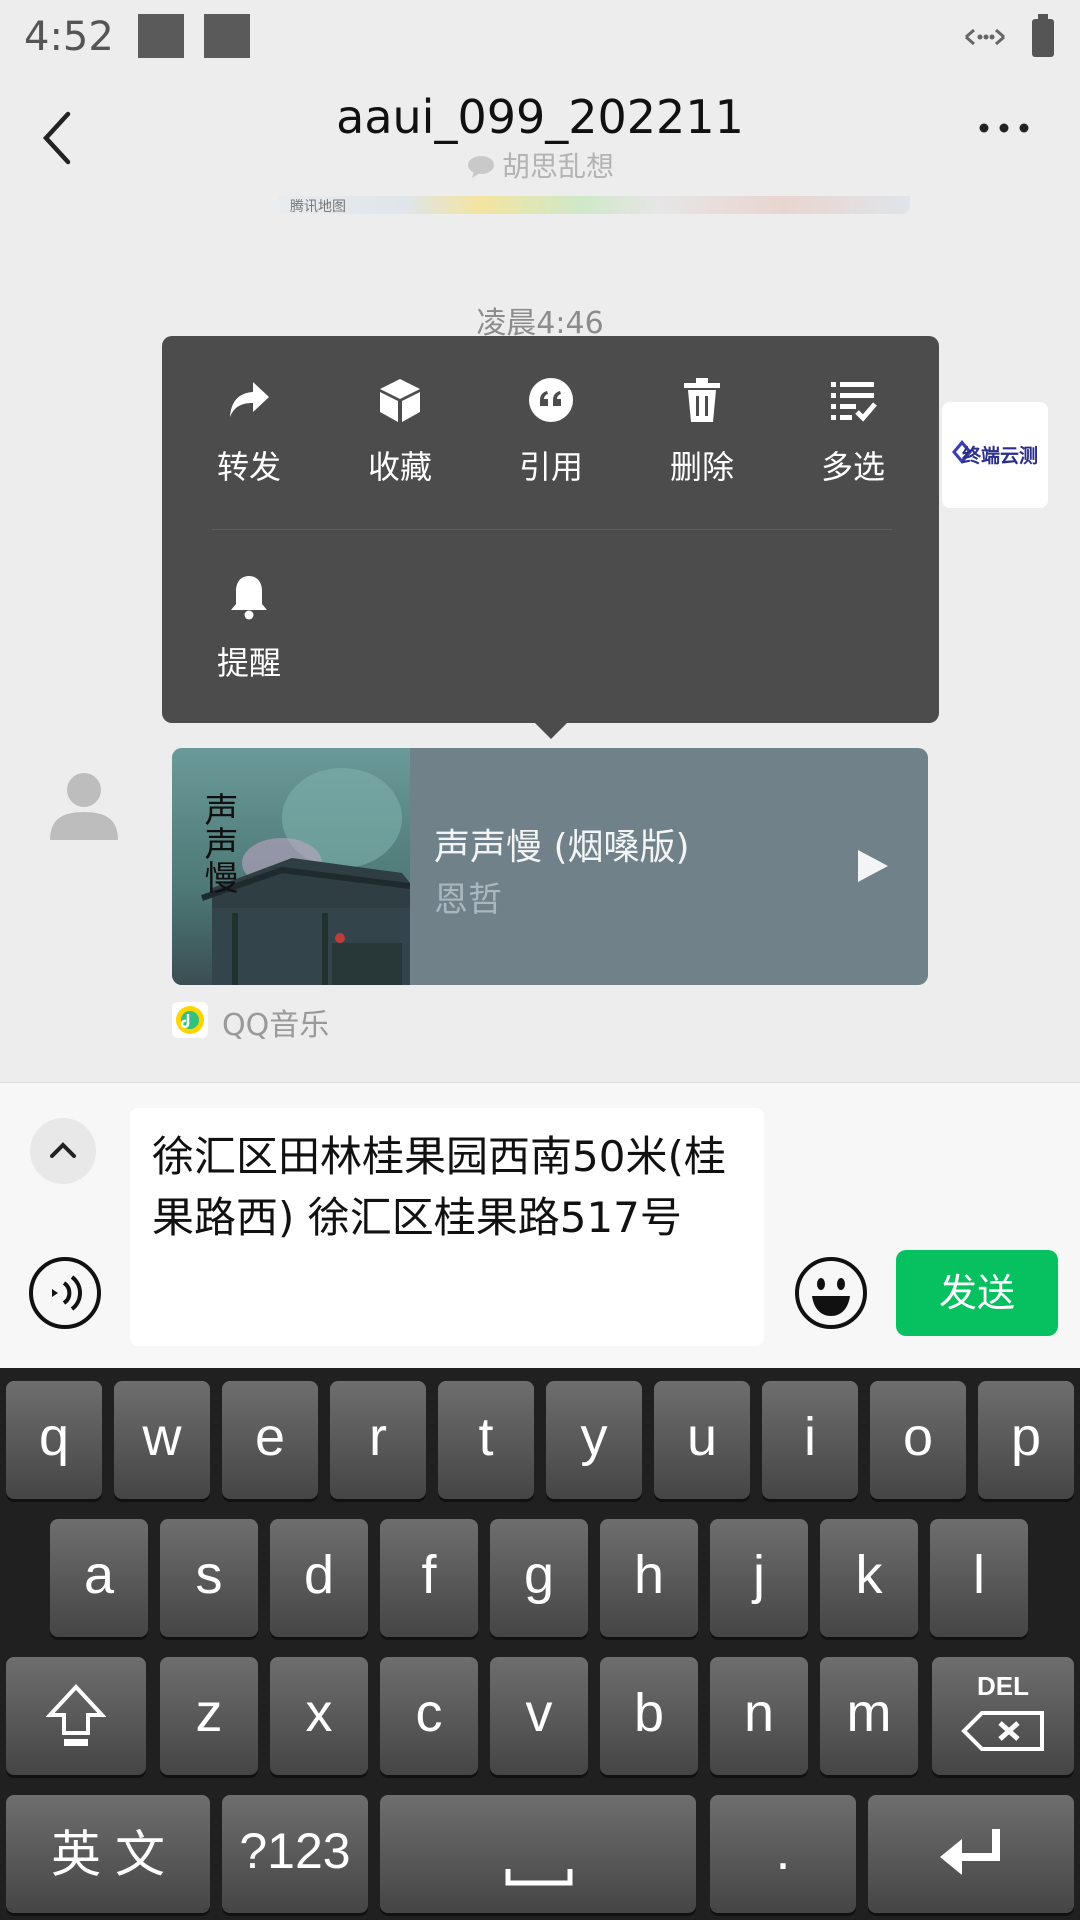 Image resolution: width=1080 pixels, height=1920 pixels. What do you see at coordinates (594, 205) in the screenshot?
I see `map-thumbnail` at bounding box center [594, 205].